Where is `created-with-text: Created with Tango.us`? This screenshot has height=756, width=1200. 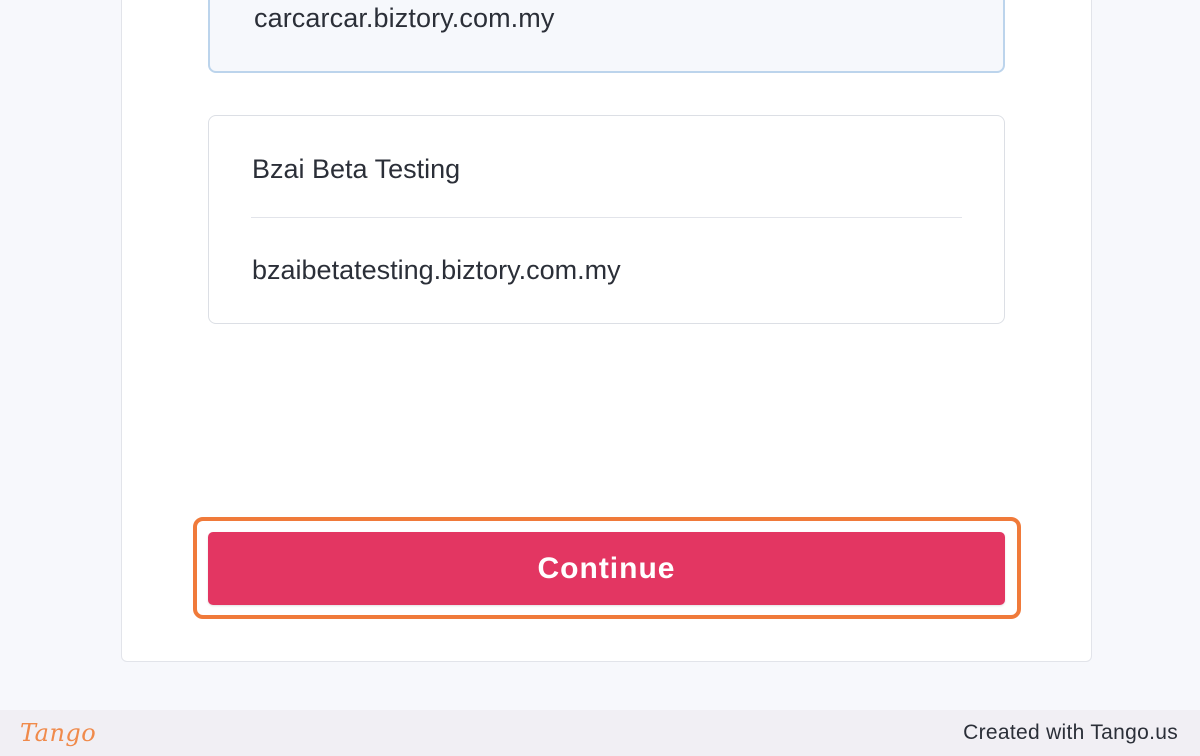
created-with-text: Created with Tango.us is located at coordinates (1070, 732).